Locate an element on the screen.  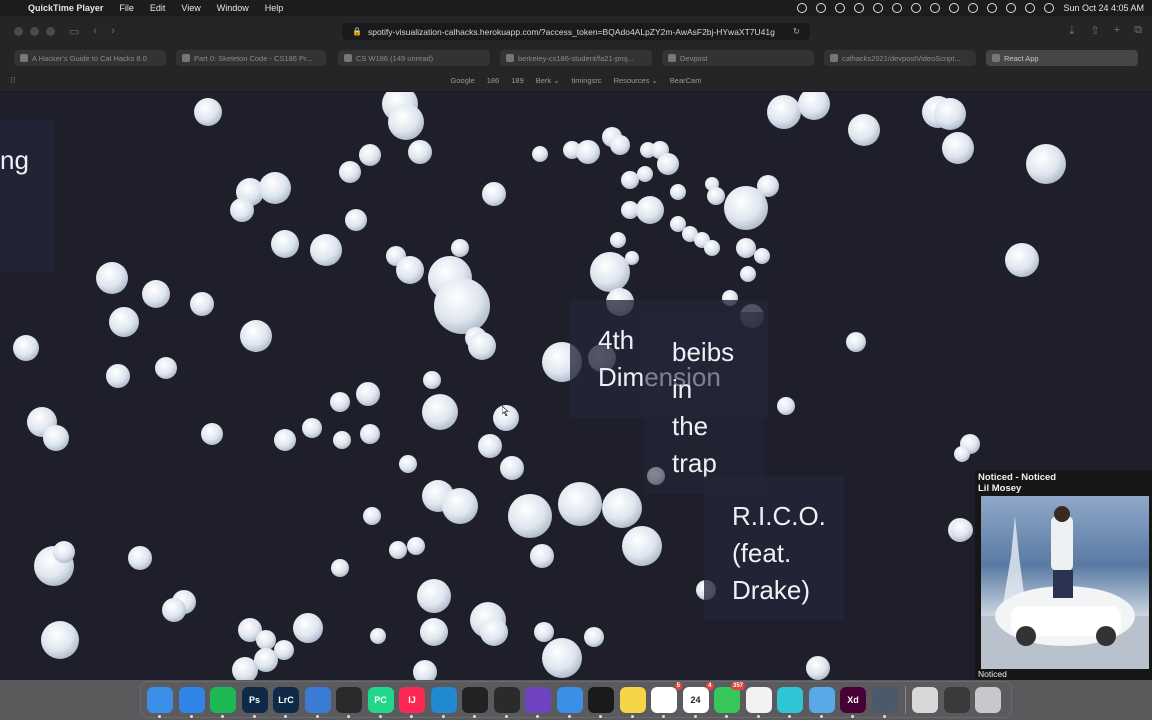
menu-view: View is located at coordinates (190, 8).